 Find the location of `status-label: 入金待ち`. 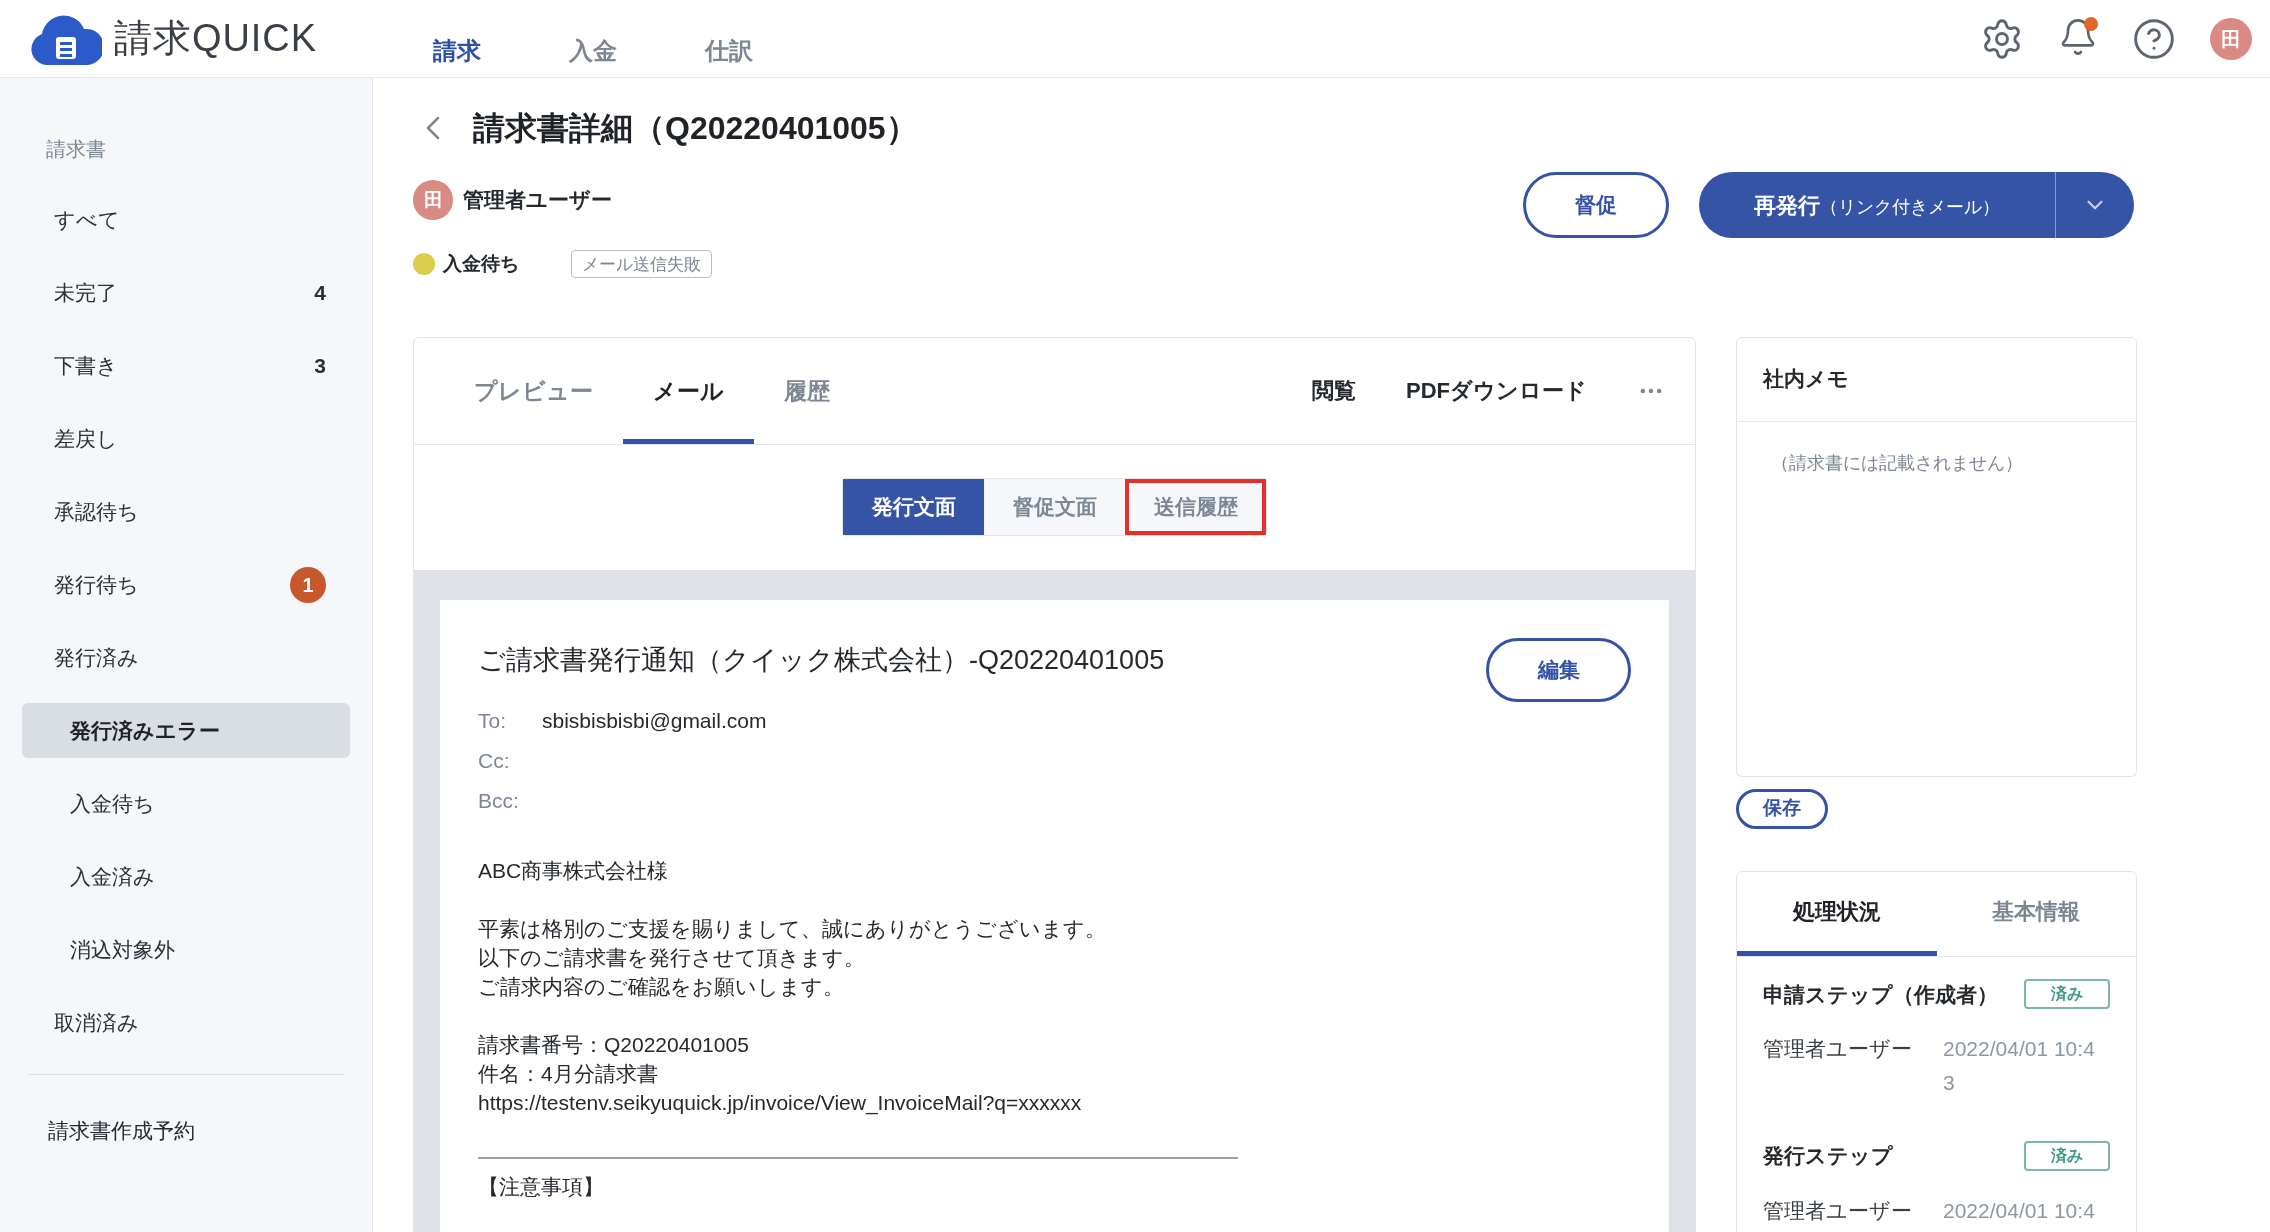

status-label: 入金待ち is located at coordinates (481, 264).